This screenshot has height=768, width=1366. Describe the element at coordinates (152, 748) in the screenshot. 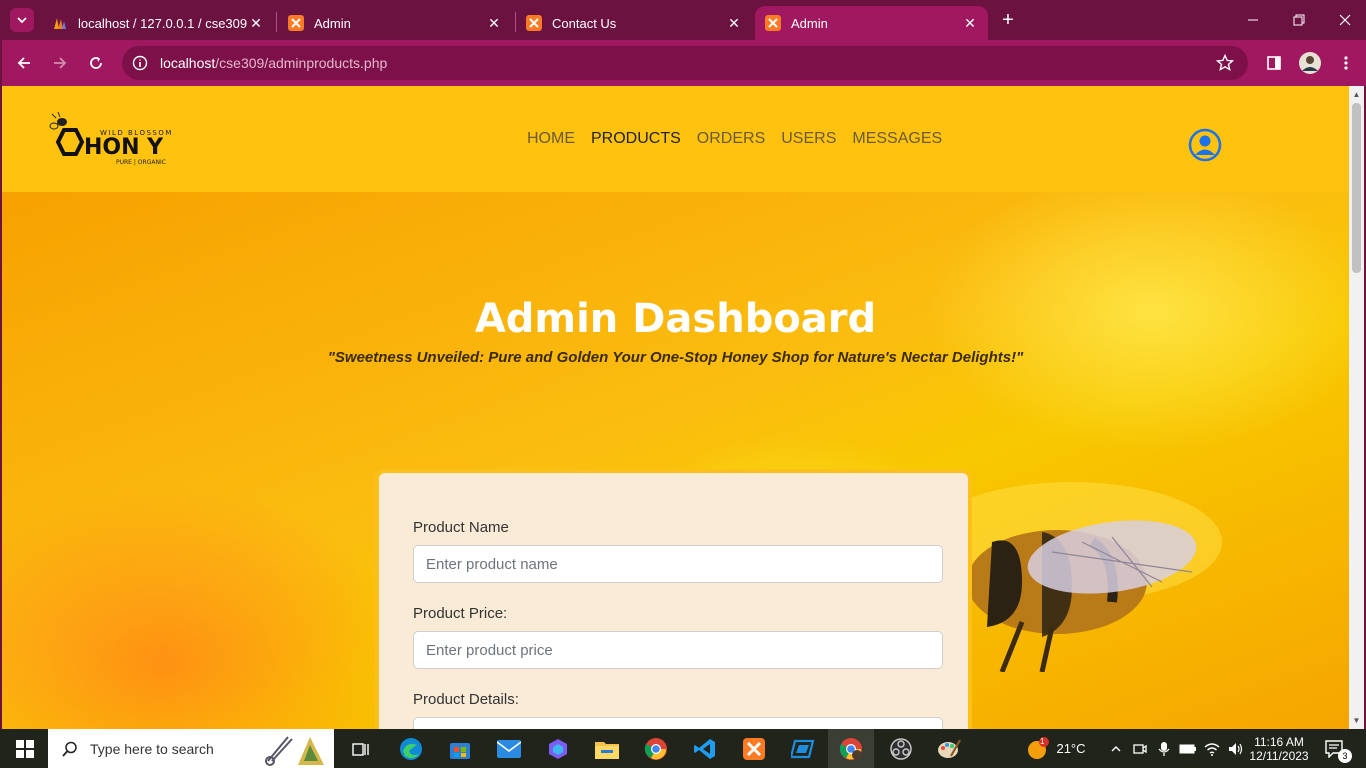

I see `search-placeholder: Type here to search` at that location.